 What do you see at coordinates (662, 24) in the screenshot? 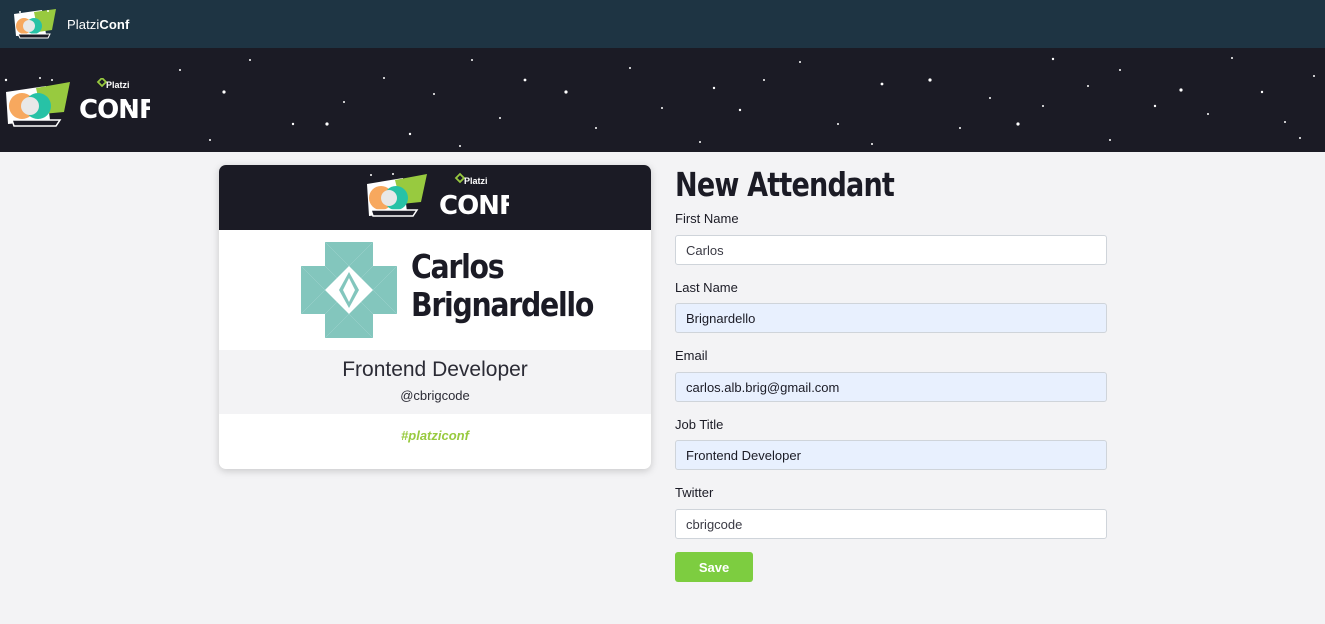
I see `navbar: PlatziConf` at bounding box center [662, 24].